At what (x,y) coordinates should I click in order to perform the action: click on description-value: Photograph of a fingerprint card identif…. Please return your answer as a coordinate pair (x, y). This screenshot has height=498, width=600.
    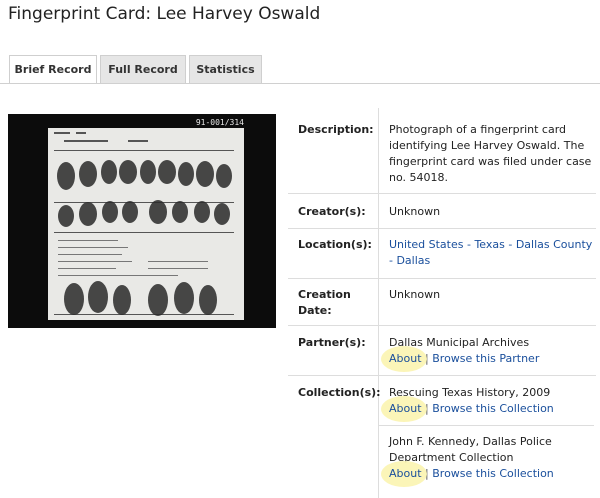
    Looking at the image, I should click on (490, 153).